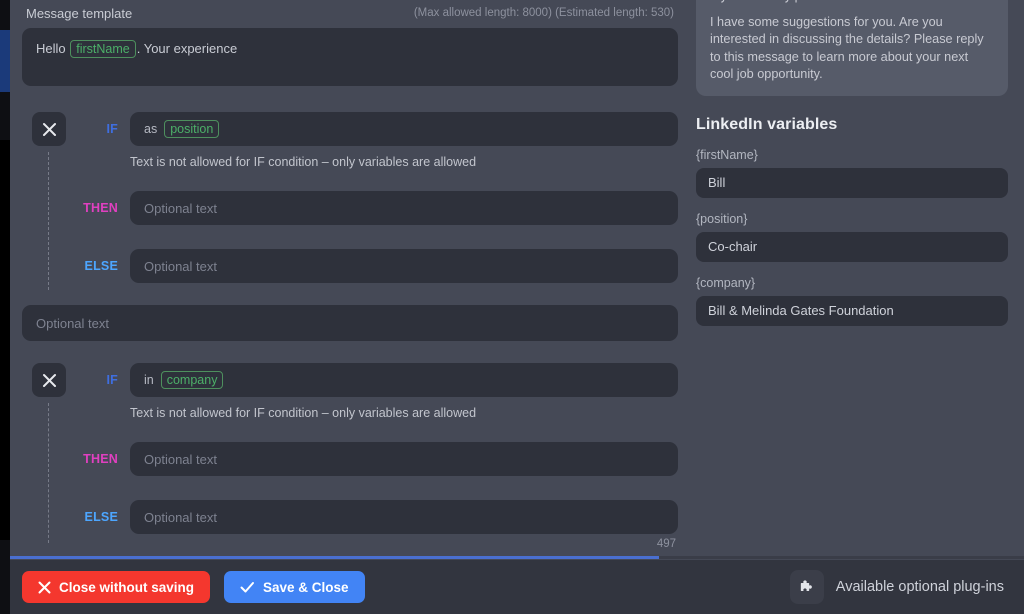 The height and width of the screenshot is (614, 1024). I want to click on variable-label: {firstName}, so click(727, 154).